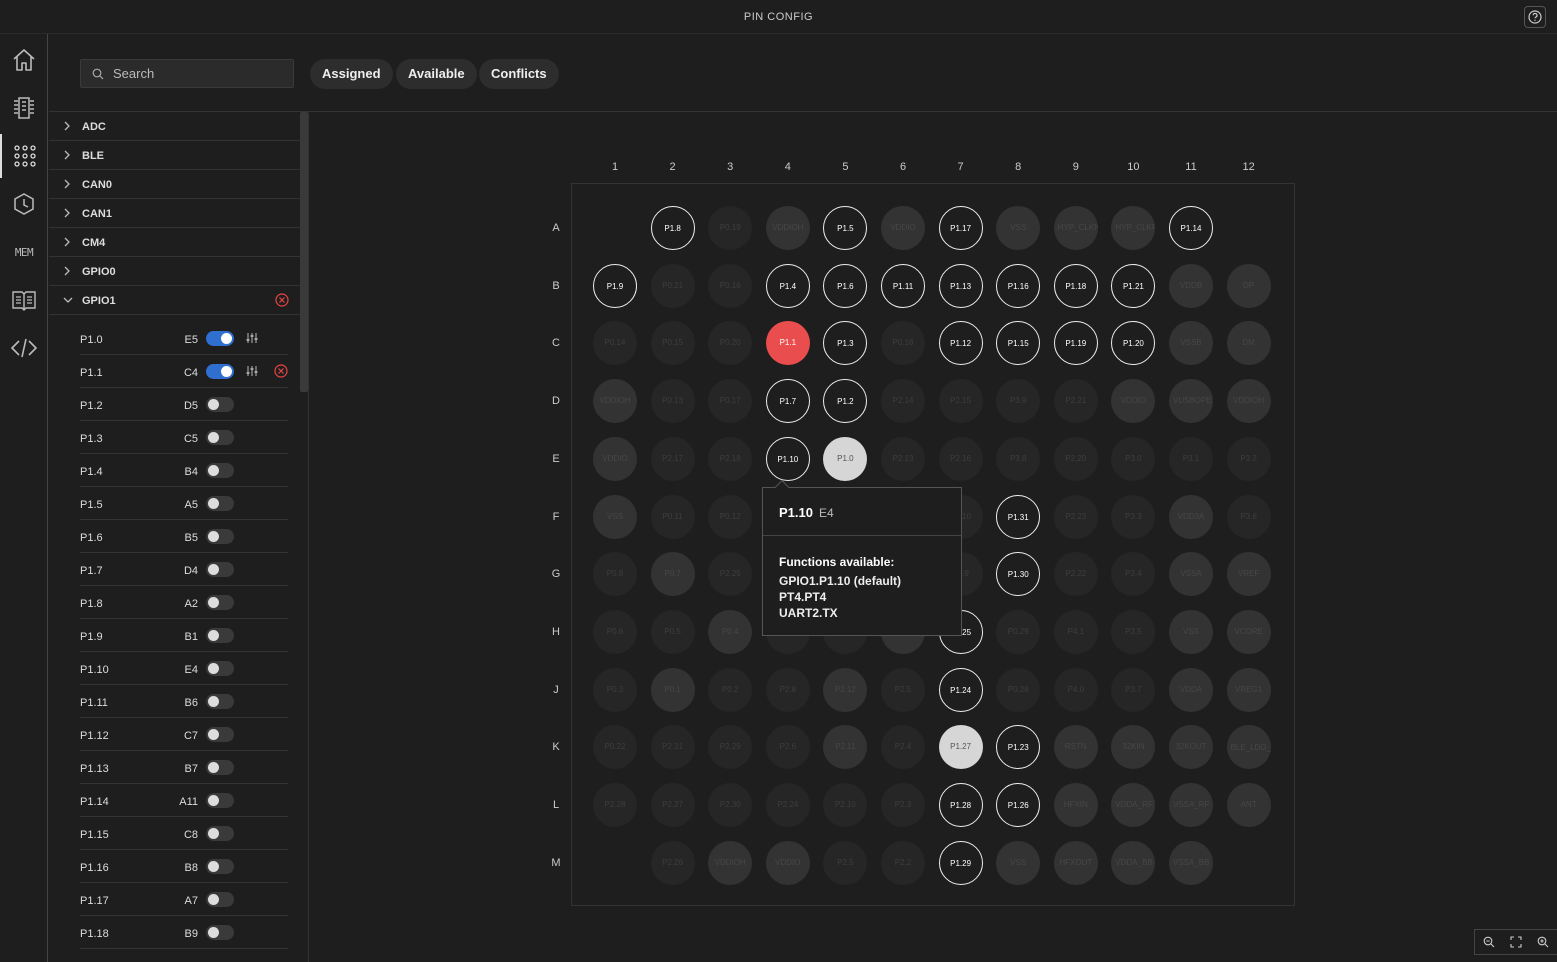 This screenshot has height=962, width=1557. What do you see at coordinates (1018, 285) in the screenshot?
I see `pin-ball-B8: P1.16` at bounding box center [1018, 285].